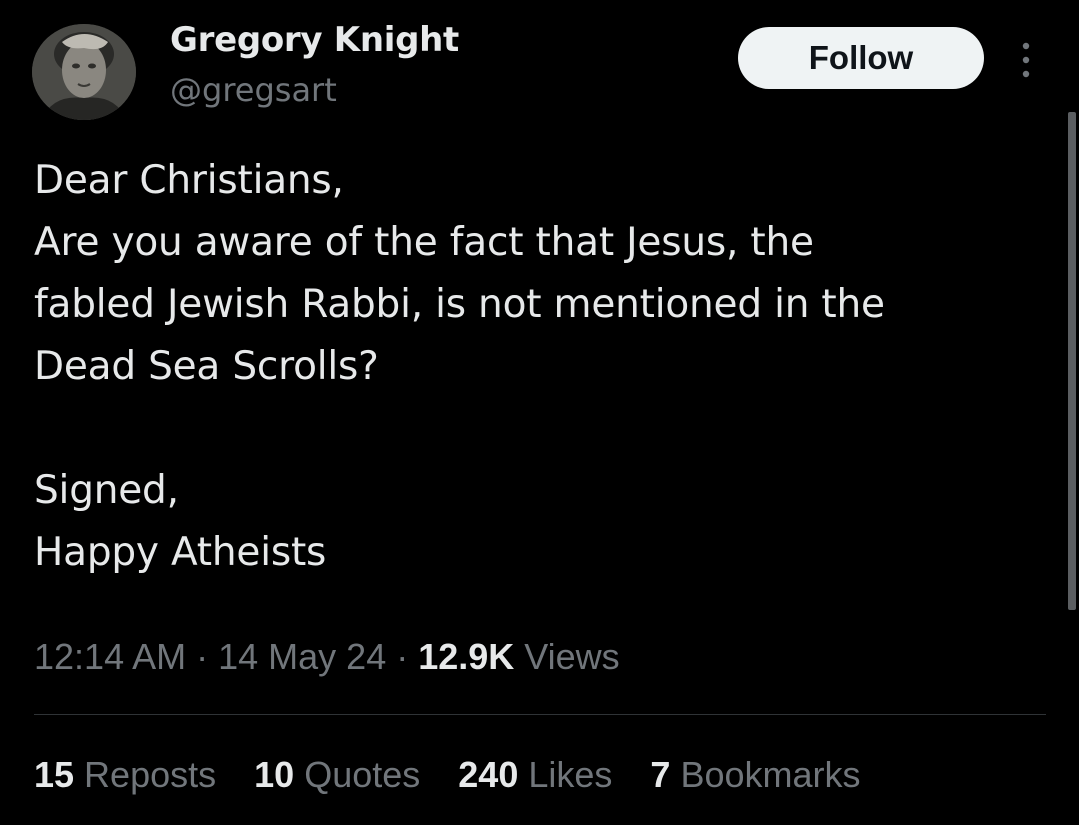 The image size is (1079, 825). I want to click on avatar, so click(84, 72).